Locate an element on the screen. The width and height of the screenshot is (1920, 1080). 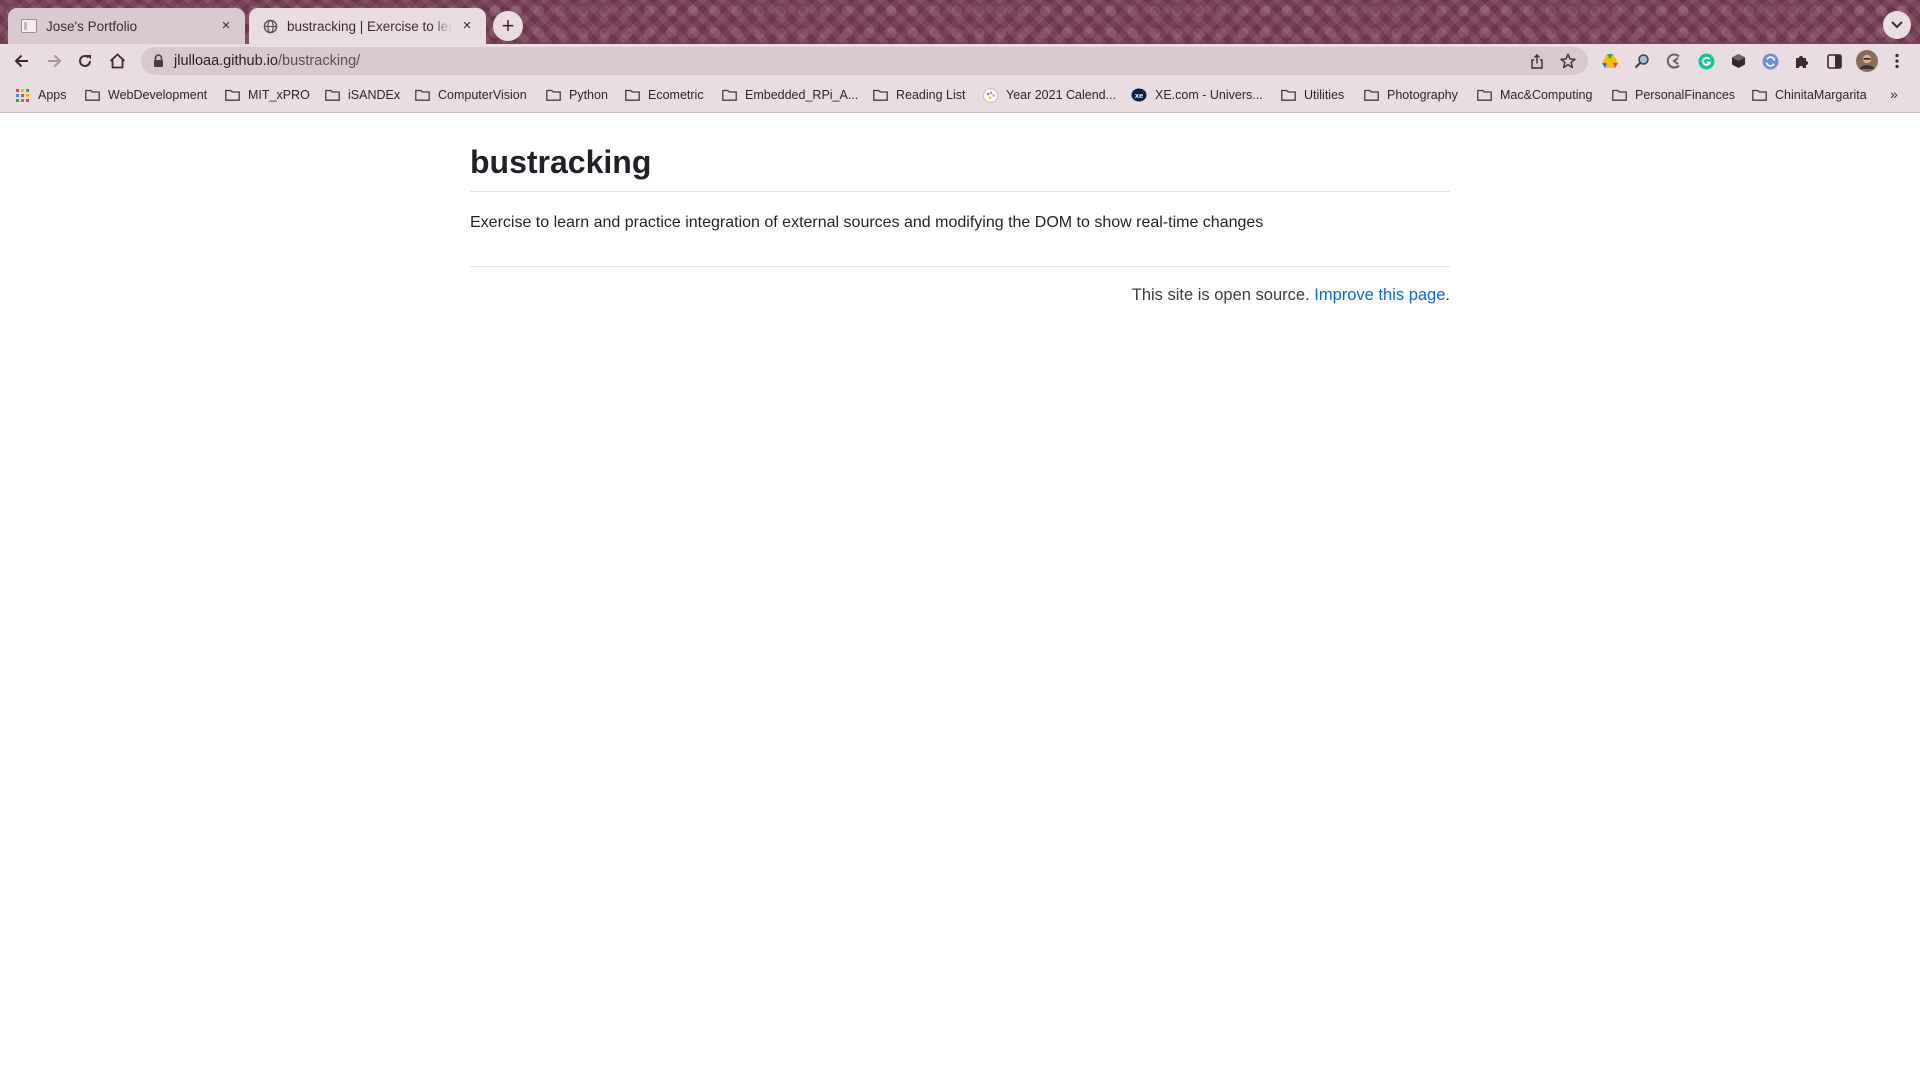
bookmark-folder-webdevelopment: WebDevelopment is located at coordinates (145, 95).